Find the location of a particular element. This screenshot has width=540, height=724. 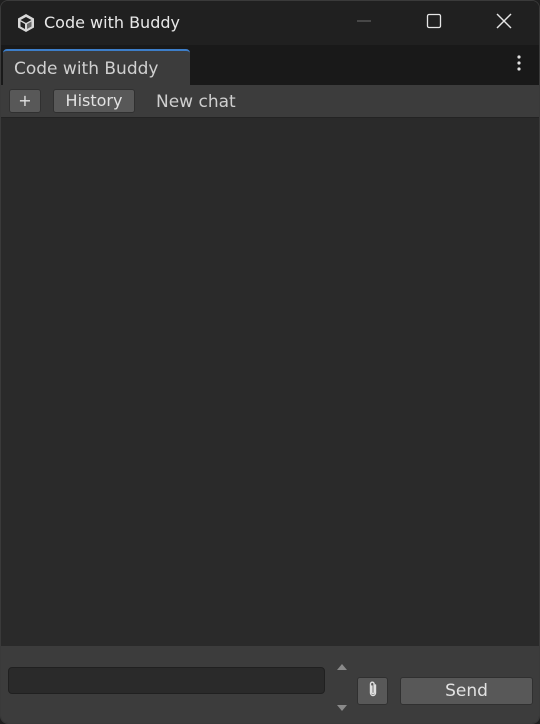

close-button is located at coordinates (504, 23).